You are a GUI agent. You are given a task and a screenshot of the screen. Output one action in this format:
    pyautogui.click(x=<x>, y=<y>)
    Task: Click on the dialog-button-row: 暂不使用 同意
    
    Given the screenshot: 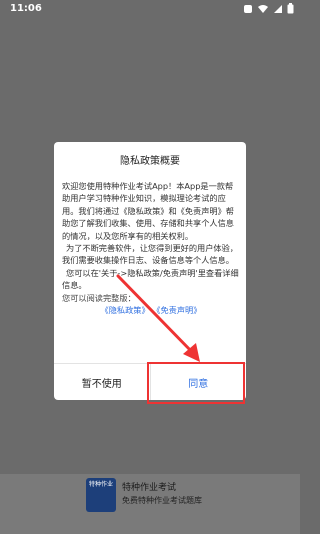 What is the action you would take?
    pyautogui.click(x=150, y=381)
    